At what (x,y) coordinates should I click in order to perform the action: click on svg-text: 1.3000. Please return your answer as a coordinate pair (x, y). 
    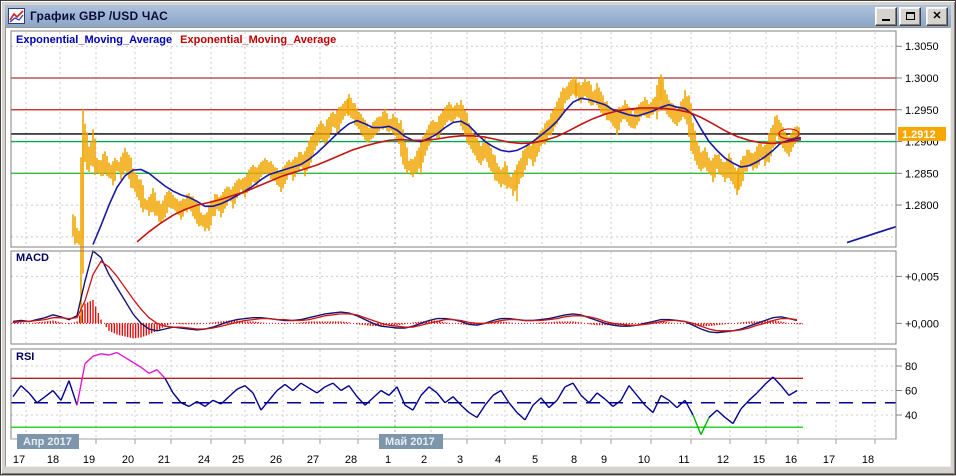
    Looking at the image, I should click on (922, 79).